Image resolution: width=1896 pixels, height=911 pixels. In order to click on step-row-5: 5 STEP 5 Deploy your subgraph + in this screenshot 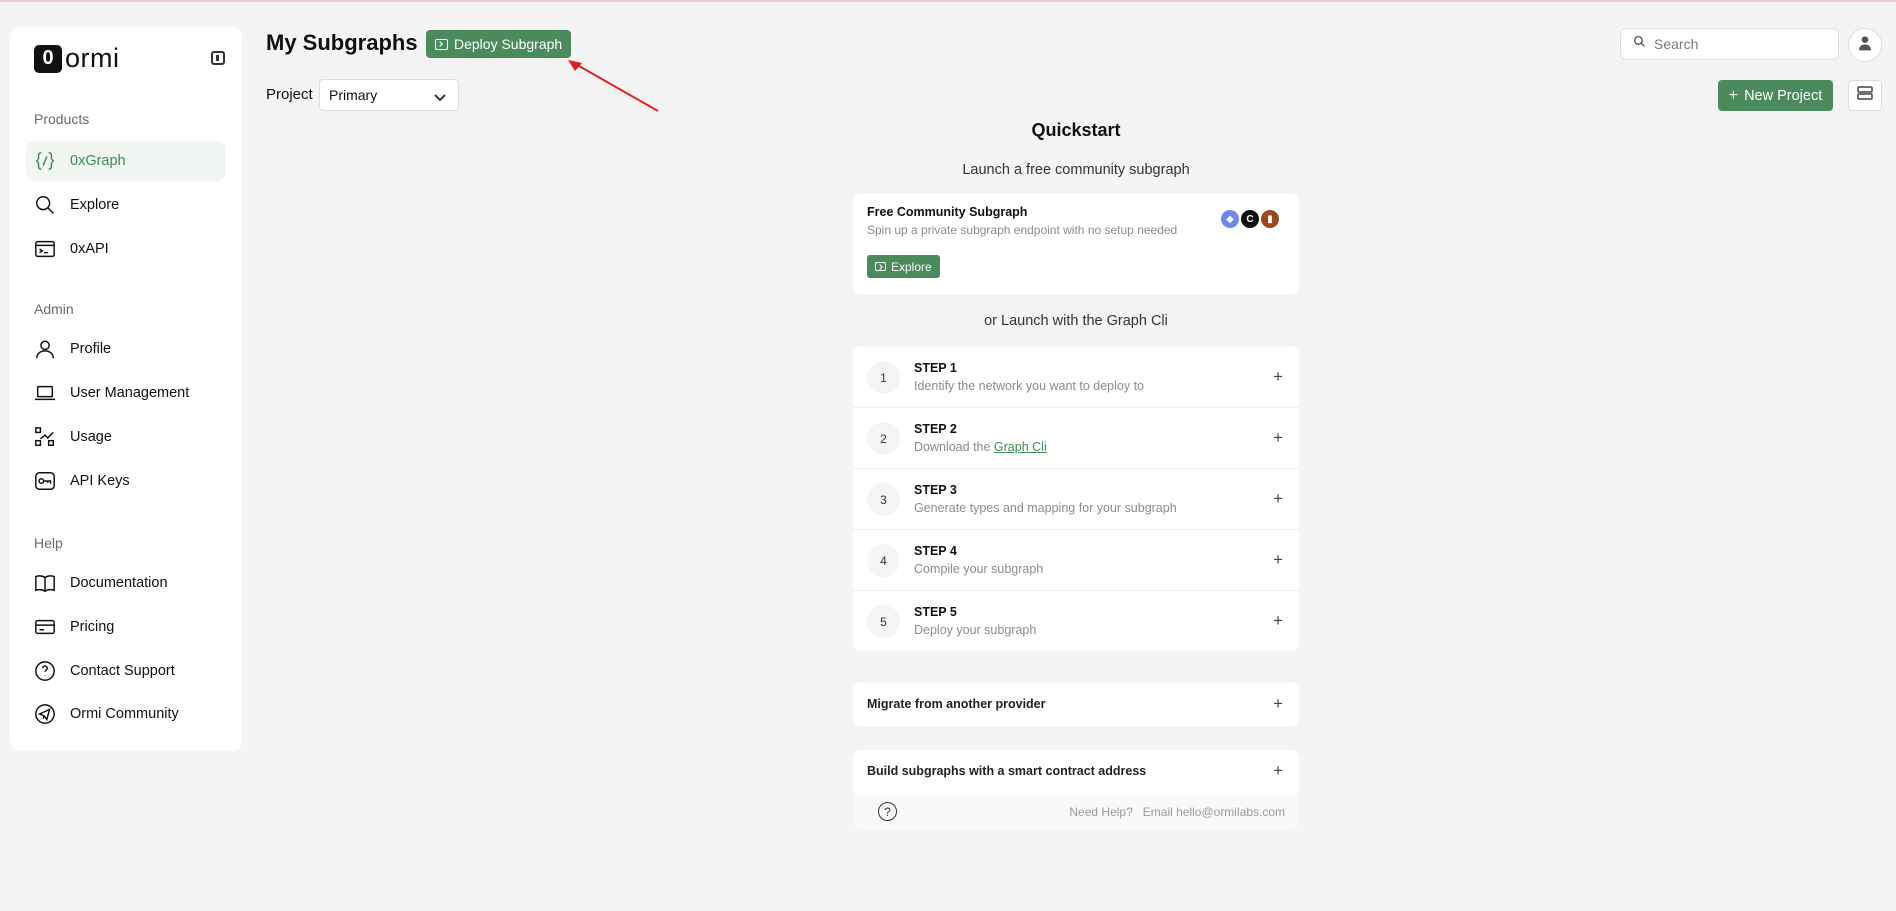, I will do `click(1076, 621)`.